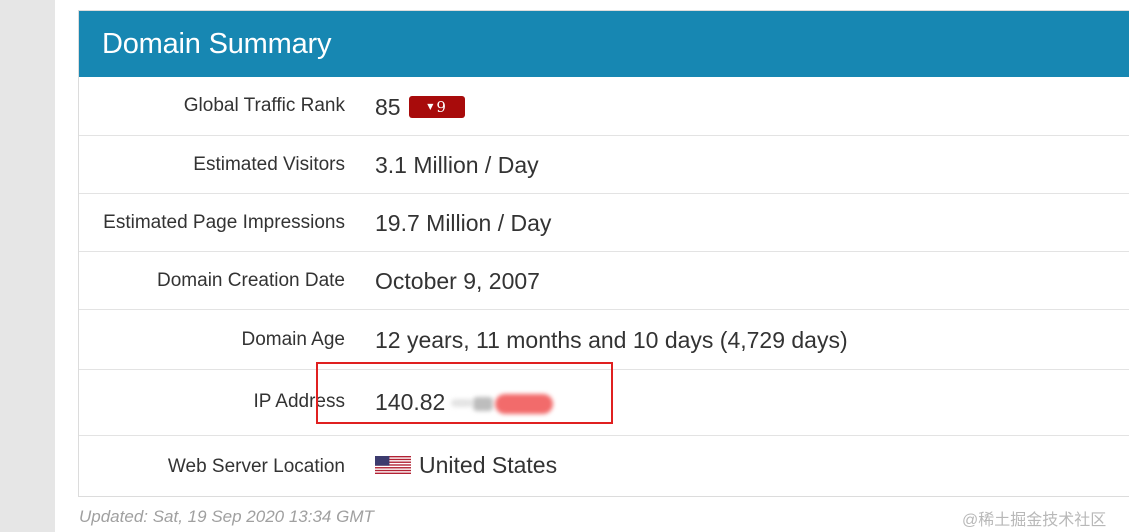 Image resolution: width=1129 pixels, height=532 pixels. Describe the element at coordinates (441, 106) in the screenshot. I see `rank-change-value: 9` at that location.